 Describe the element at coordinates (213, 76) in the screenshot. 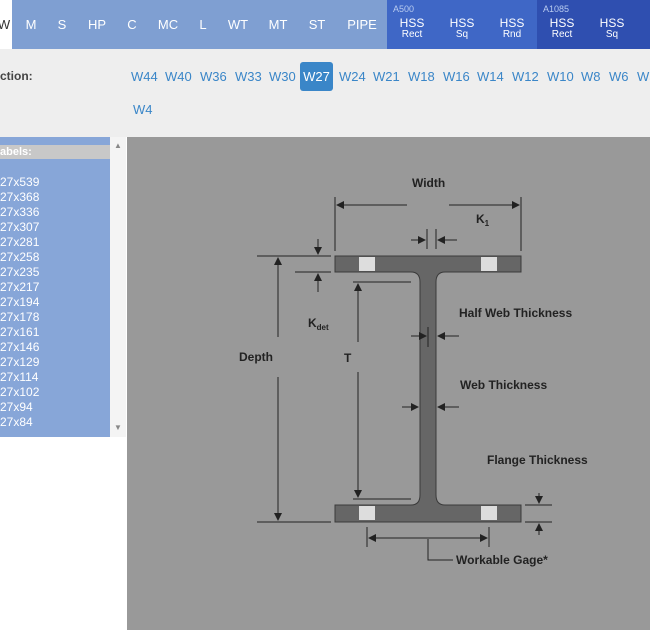

I see `size-w36: W36` at that location.